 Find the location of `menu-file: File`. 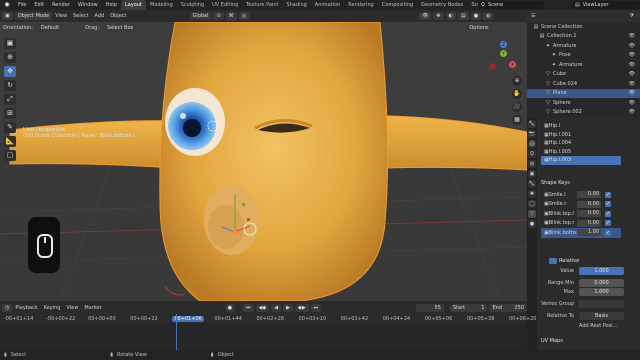

menu-file: File is located at coordinates (22, 5).